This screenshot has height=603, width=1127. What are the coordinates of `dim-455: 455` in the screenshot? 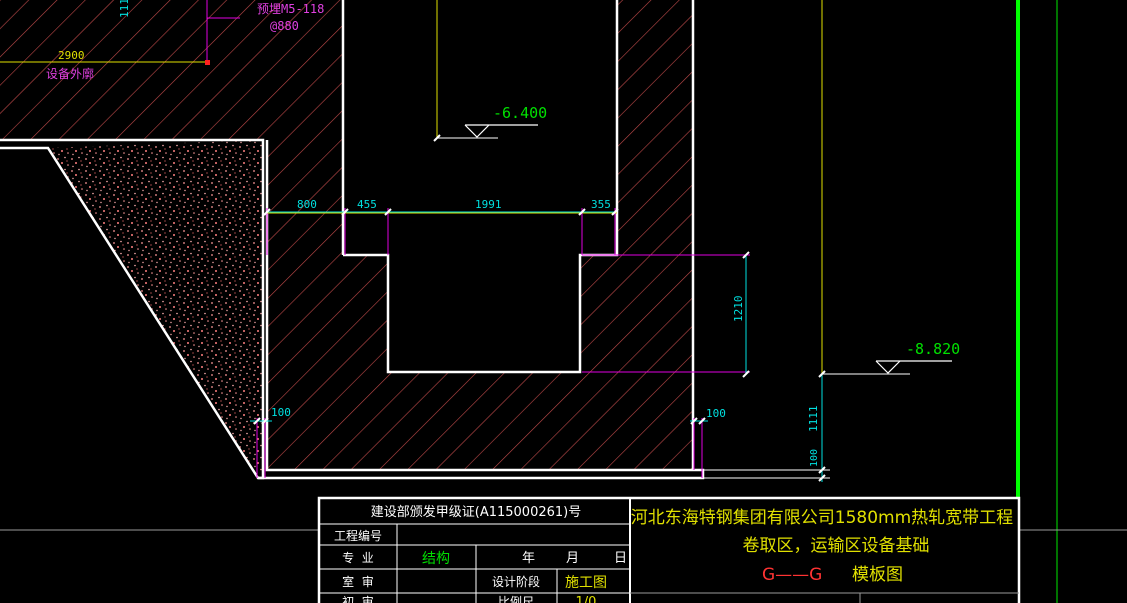 It's located at (367, 204).